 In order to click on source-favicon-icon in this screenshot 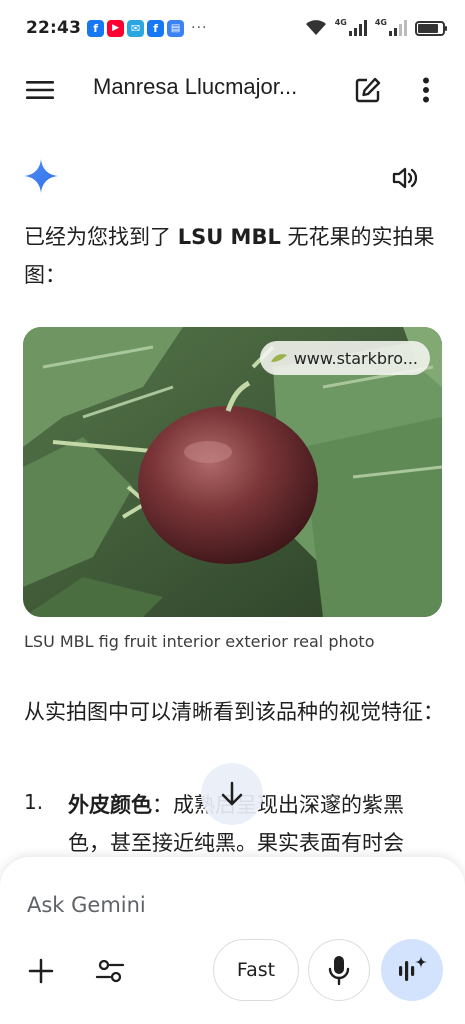, I will do `click(278, 358)`.